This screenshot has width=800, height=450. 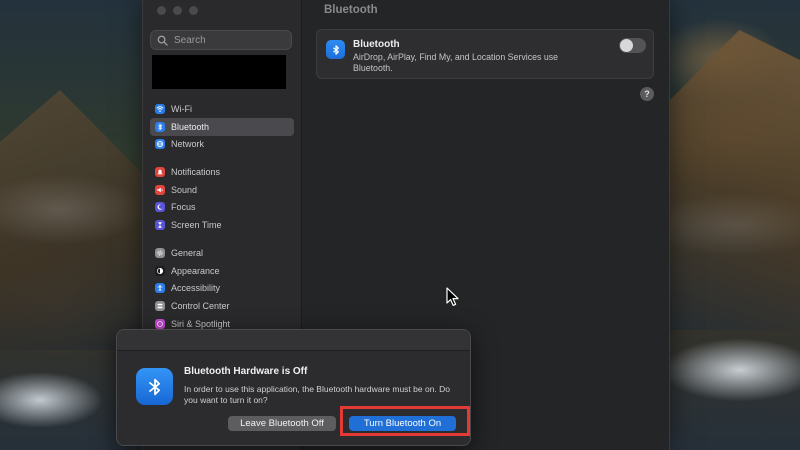 What do you see at coordinates (160, 270) in the screenshot?
I see `contrast-icon` at bounding box center [160, 270].